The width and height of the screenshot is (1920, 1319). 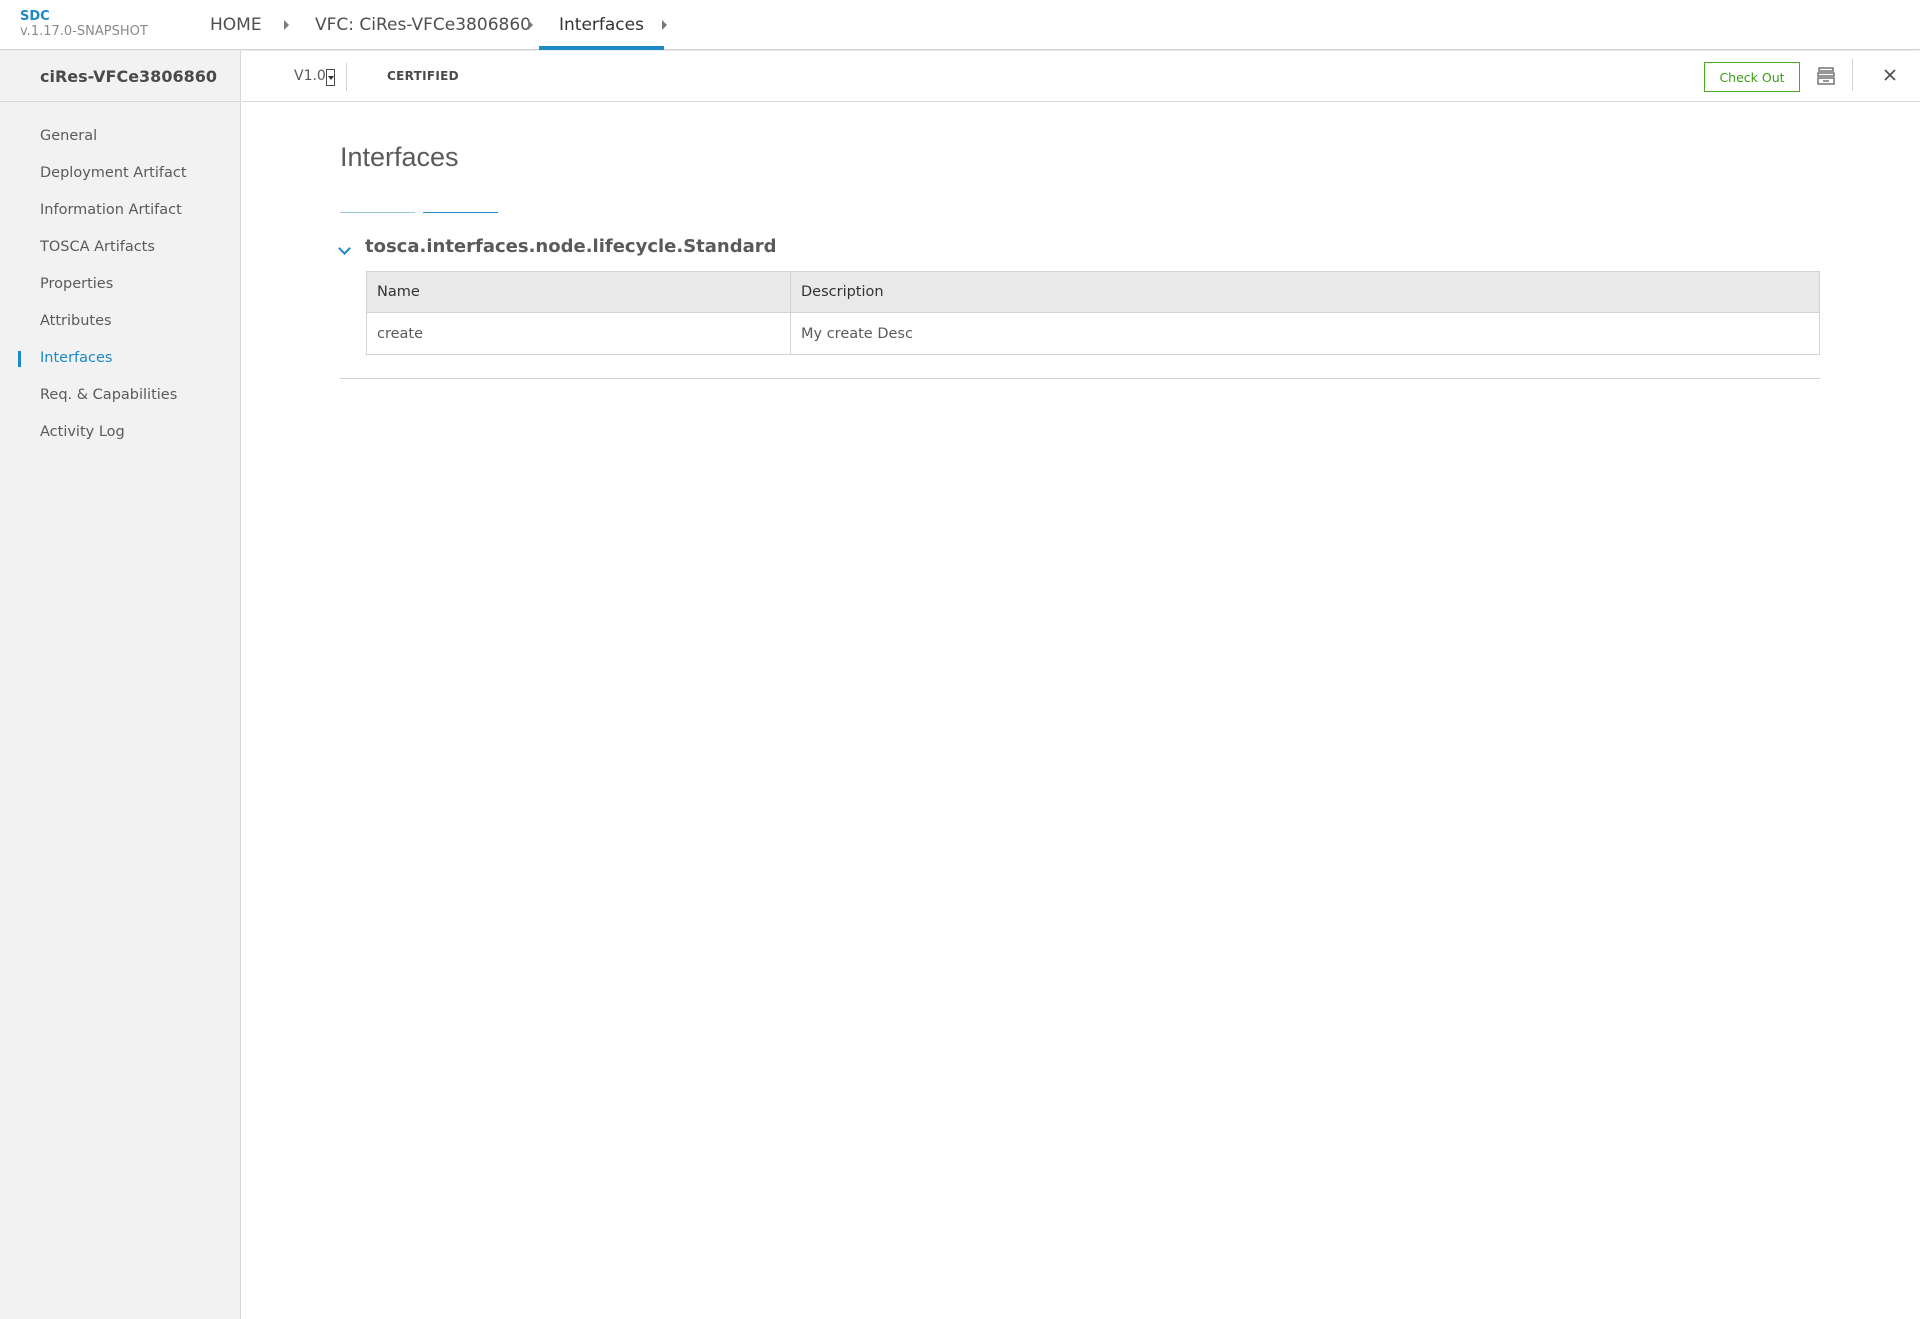 I want to click on column-header-description: Description, so click(x=1305, y=292).